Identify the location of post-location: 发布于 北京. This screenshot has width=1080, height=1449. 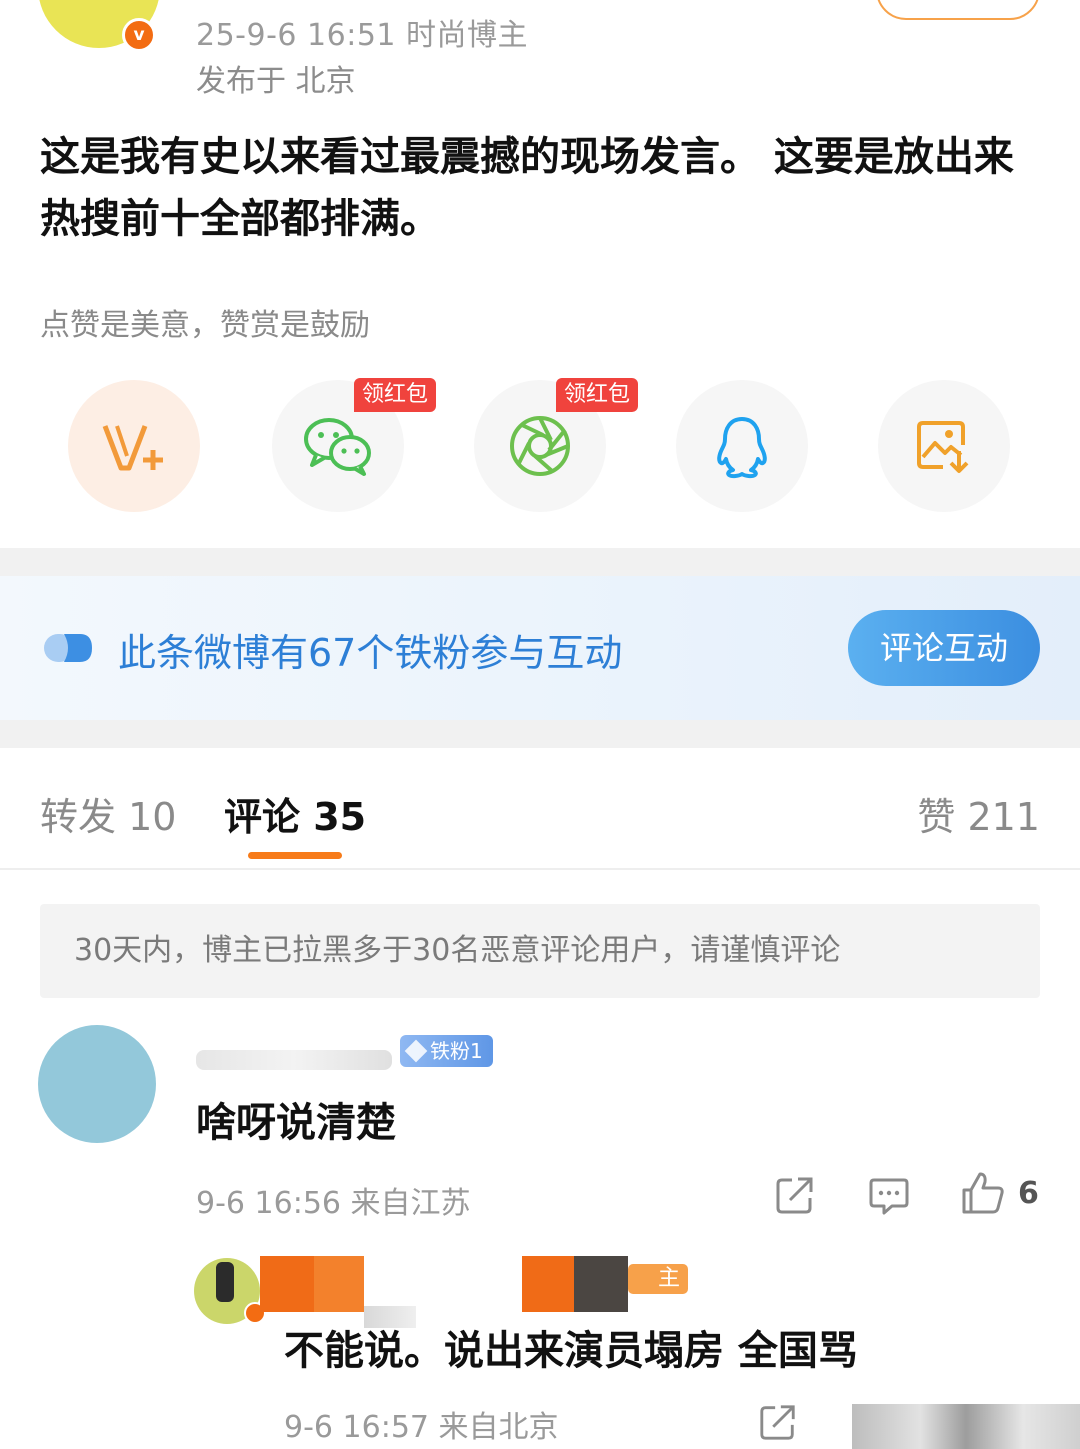
(276, 81).